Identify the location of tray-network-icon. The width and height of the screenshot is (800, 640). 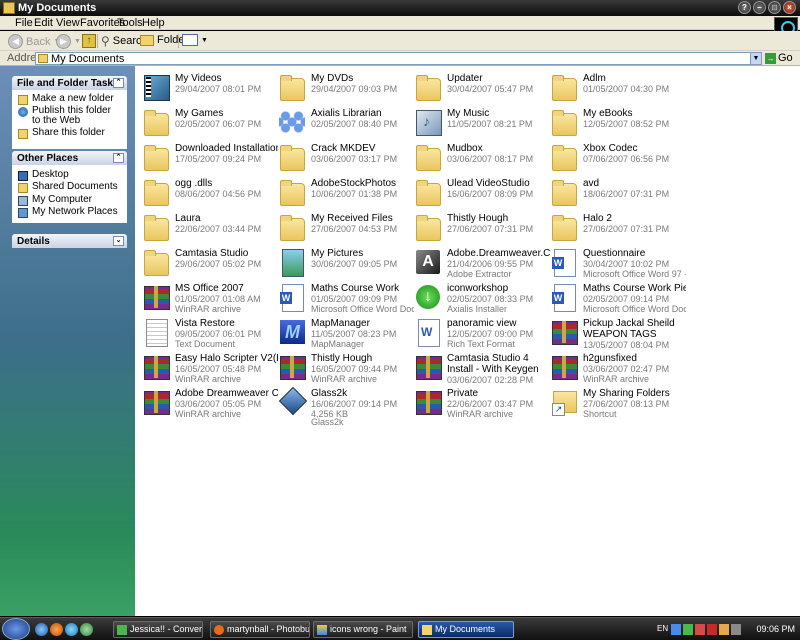
(688, 629).